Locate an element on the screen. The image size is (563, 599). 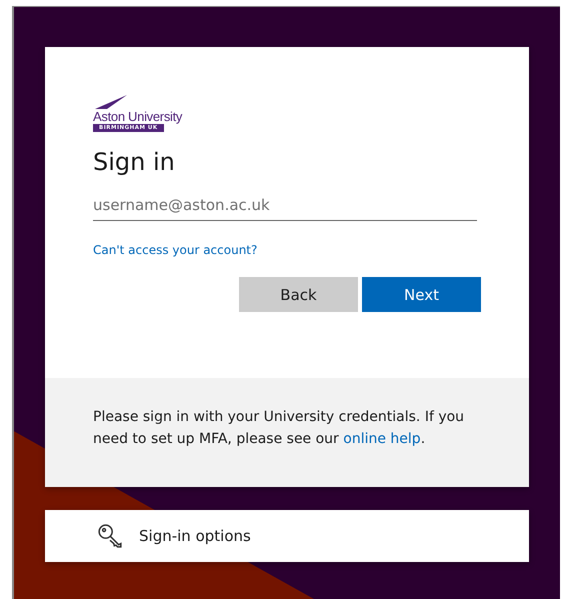
next-button: Next is located at coordinates (421, 294).